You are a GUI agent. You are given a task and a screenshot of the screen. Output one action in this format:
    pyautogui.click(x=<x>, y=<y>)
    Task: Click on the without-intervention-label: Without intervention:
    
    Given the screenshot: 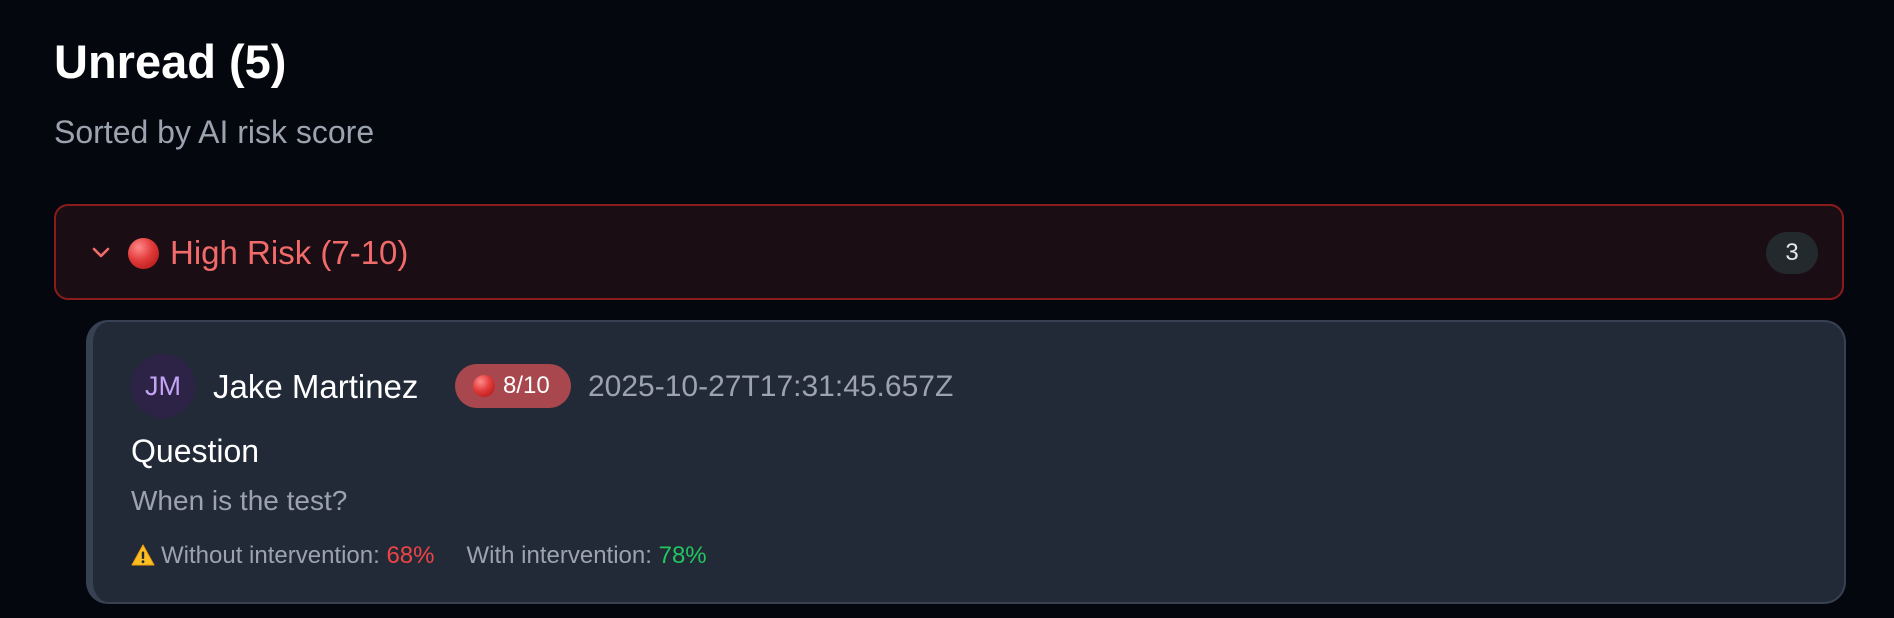 What is the action you would take?
    pyautogui.click(x=270, y=555)
    